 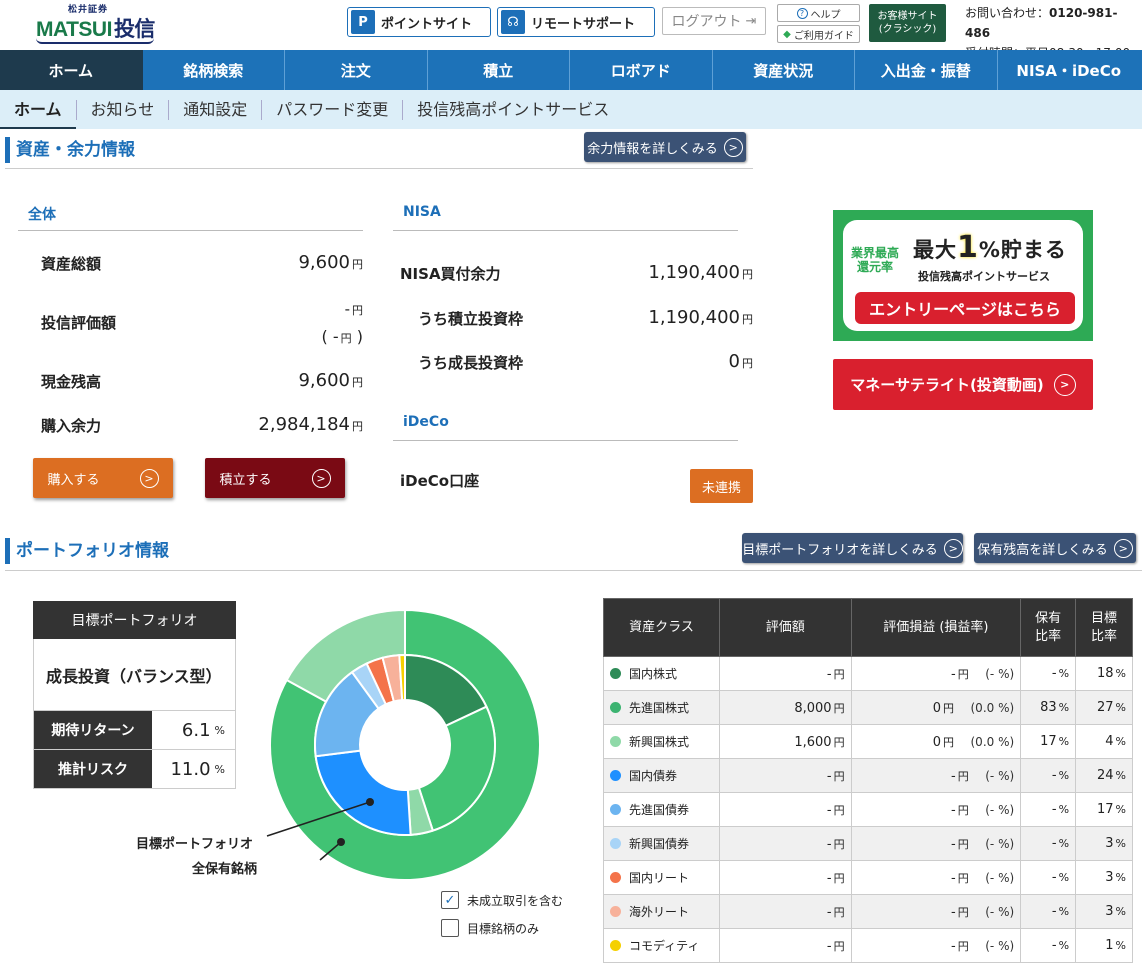 I want to click on expected-return-value: 6.1%, so click(x=203, y=730).